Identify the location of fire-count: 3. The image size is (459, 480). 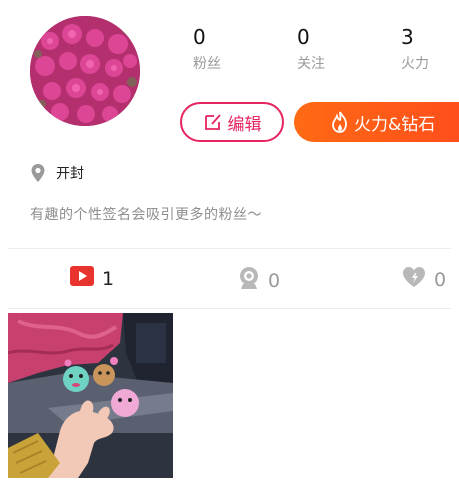
(407, 37).